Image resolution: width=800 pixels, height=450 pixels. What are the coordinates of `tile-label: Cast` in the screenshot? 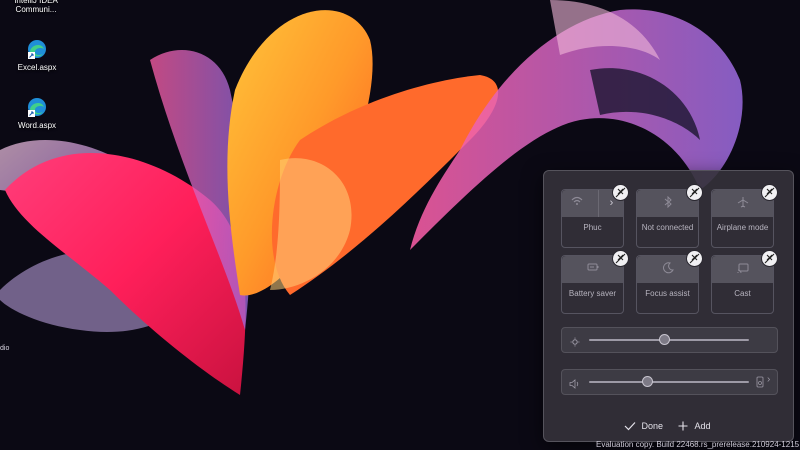 It's located at (742, 293).